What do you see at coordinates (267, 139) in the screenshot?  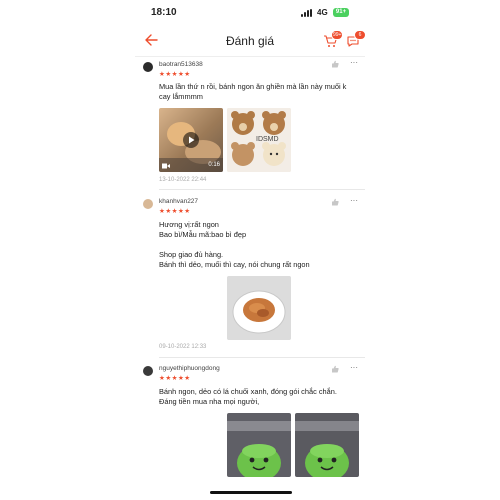 I see `media-watermark: IDSMD` at bounding box center [267, 139].